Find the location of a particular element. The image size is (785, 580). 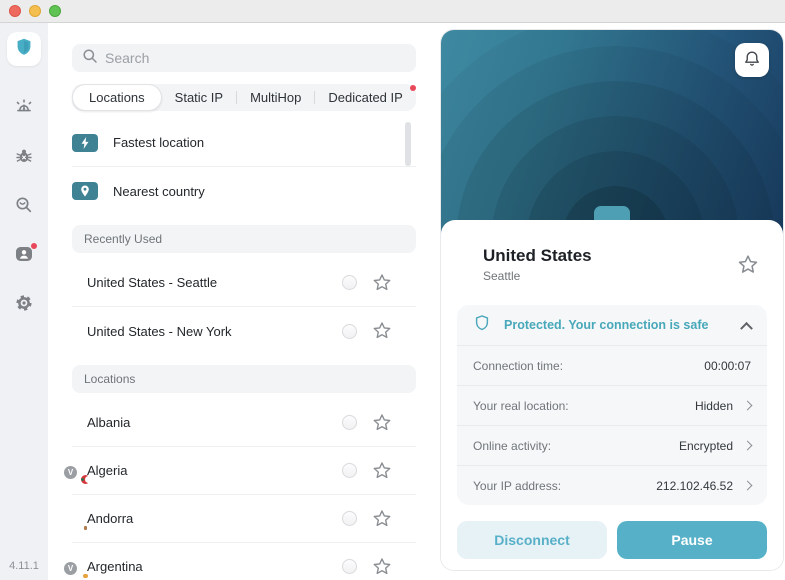

map-pin-icon is located at coordinates (85, 191).